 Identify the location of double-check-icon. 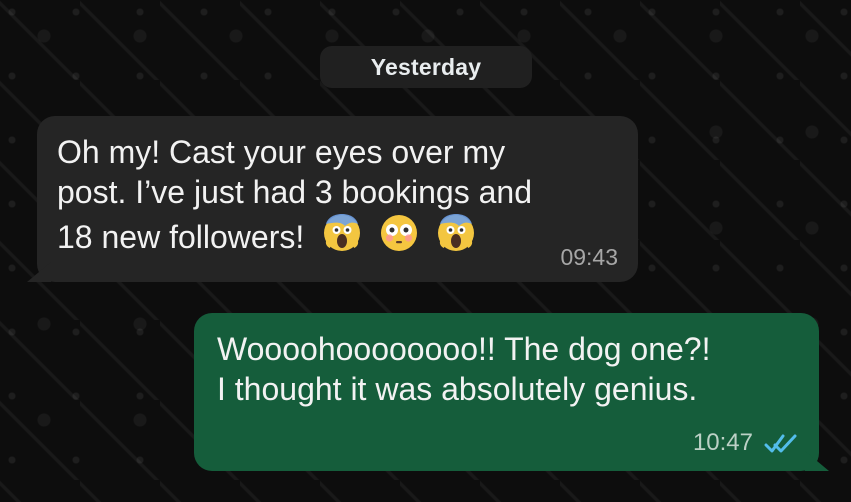
(780, 443).